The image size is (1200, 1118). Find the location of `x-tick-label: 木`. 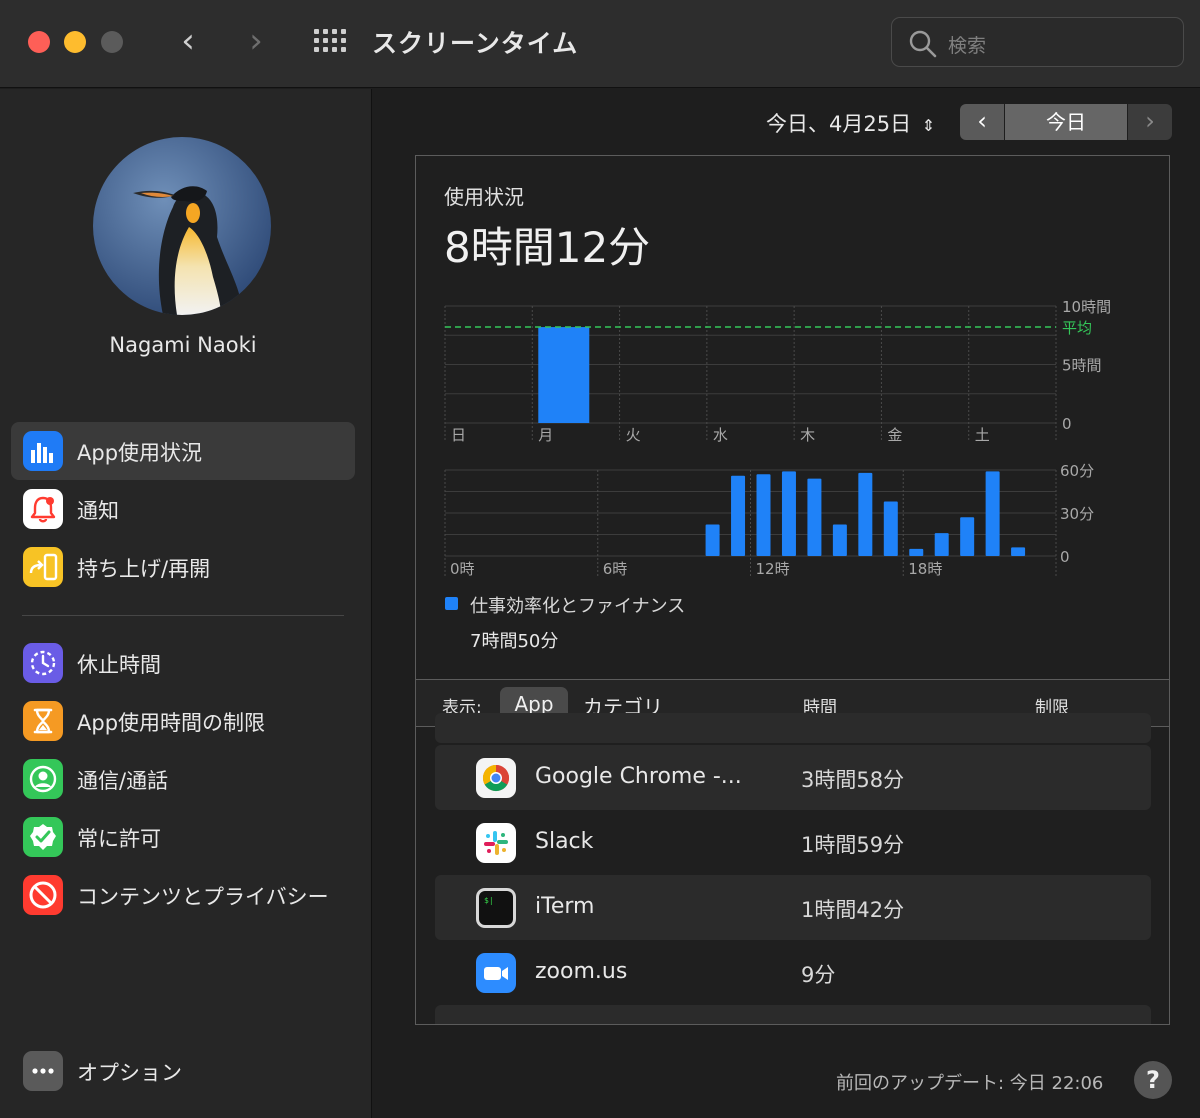

x-tick-label: 木 is located at coordinates (807, 435).